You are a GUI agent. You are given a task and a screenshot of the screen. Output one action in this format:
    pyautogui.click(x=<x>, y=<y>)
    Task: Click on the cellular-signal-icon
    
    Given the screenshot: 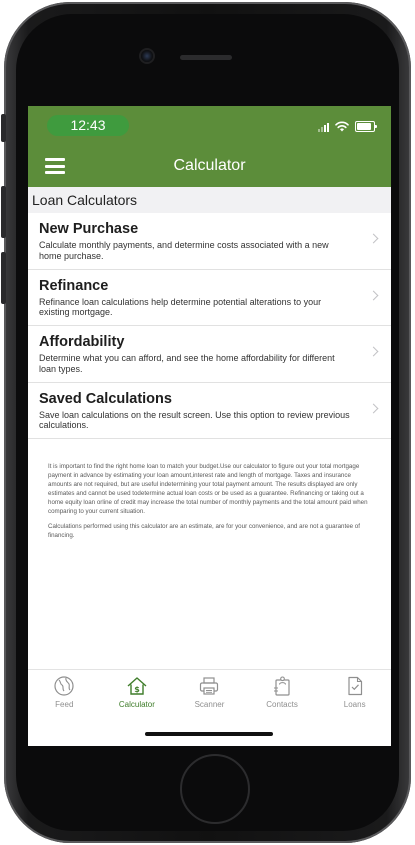 What is the action you would take?
    pyautogui.click(x=323, y=127)
    